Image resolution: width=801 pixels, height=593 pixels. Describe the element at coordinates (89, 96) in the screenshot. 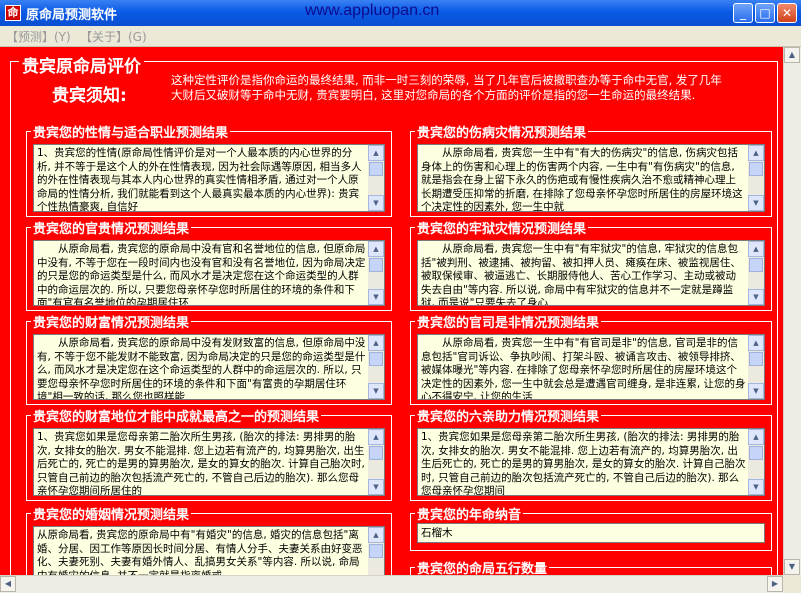

I see `notice-label: 贵宾须知:` at that location.